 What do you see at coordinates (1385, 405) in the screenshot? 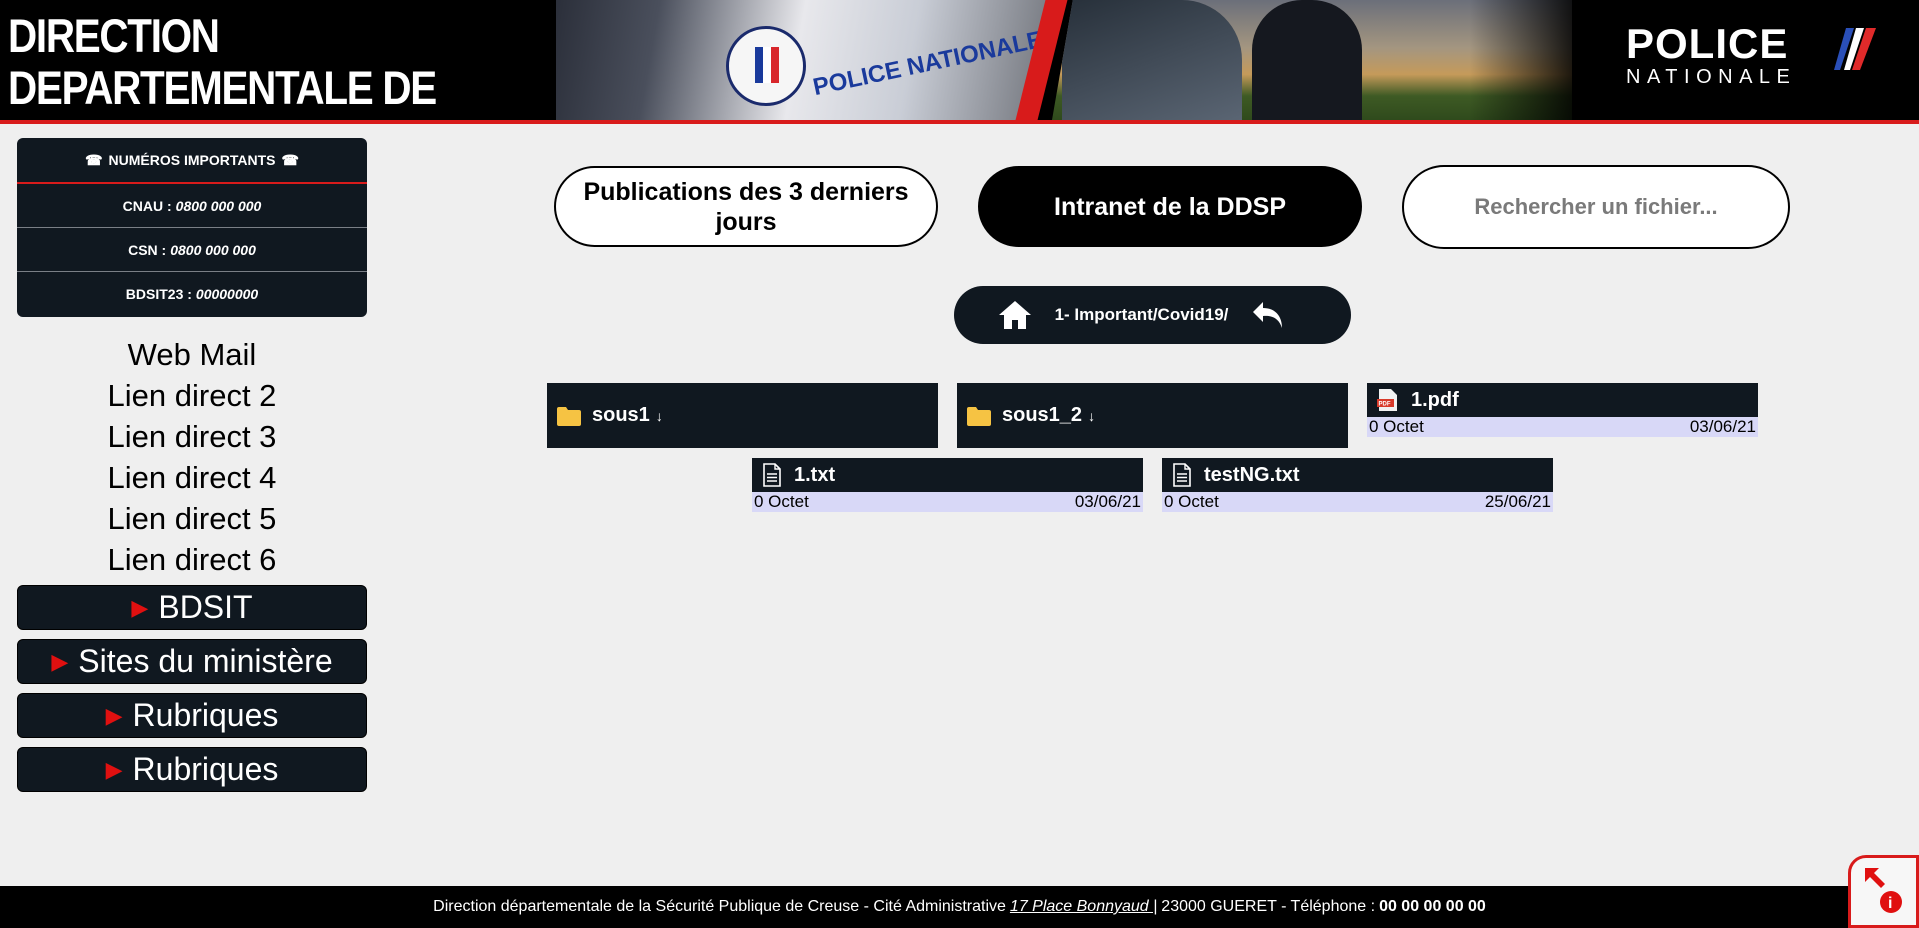
I see `svg-text: PDF` at bounding box center [1385, 405].